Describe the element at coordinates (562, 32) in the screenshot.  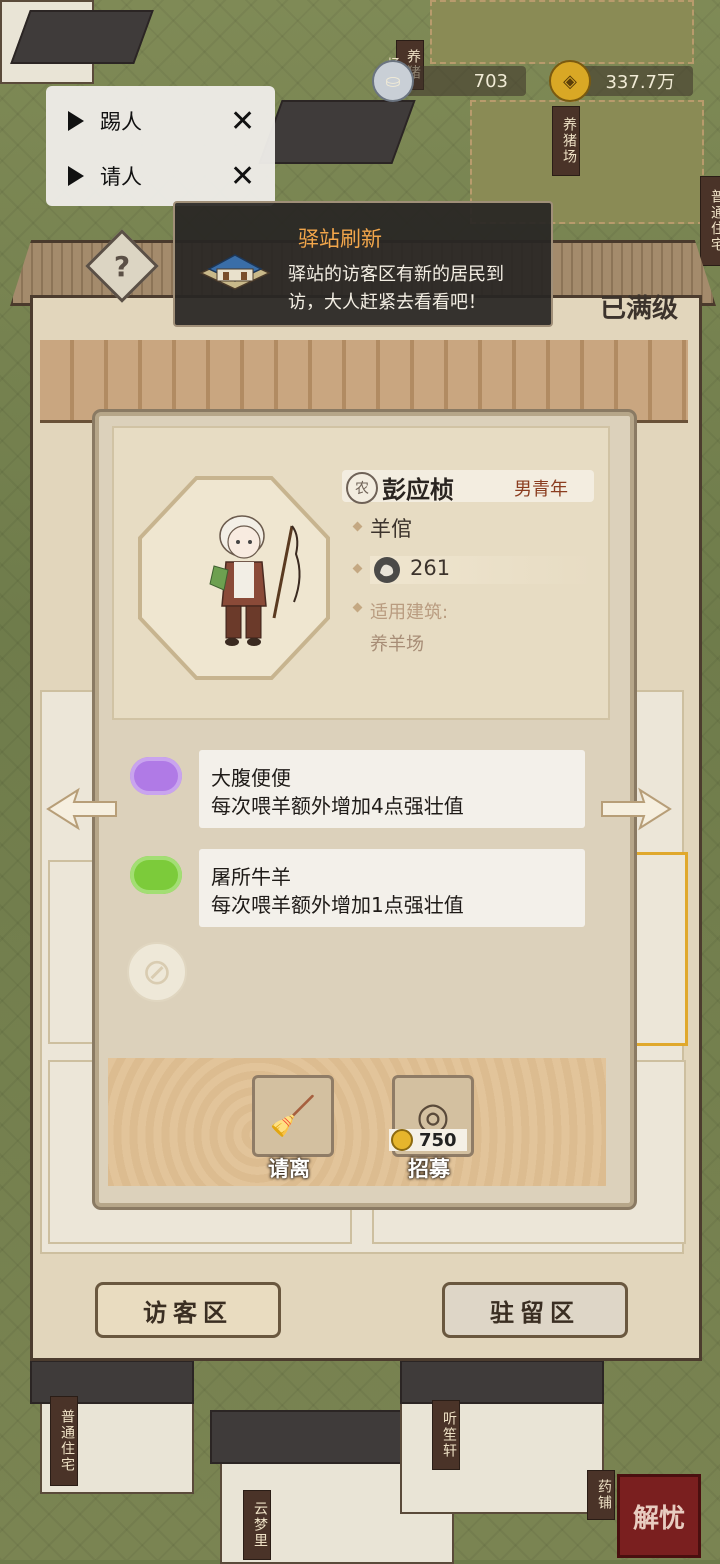
I see `map-pen` at that location.